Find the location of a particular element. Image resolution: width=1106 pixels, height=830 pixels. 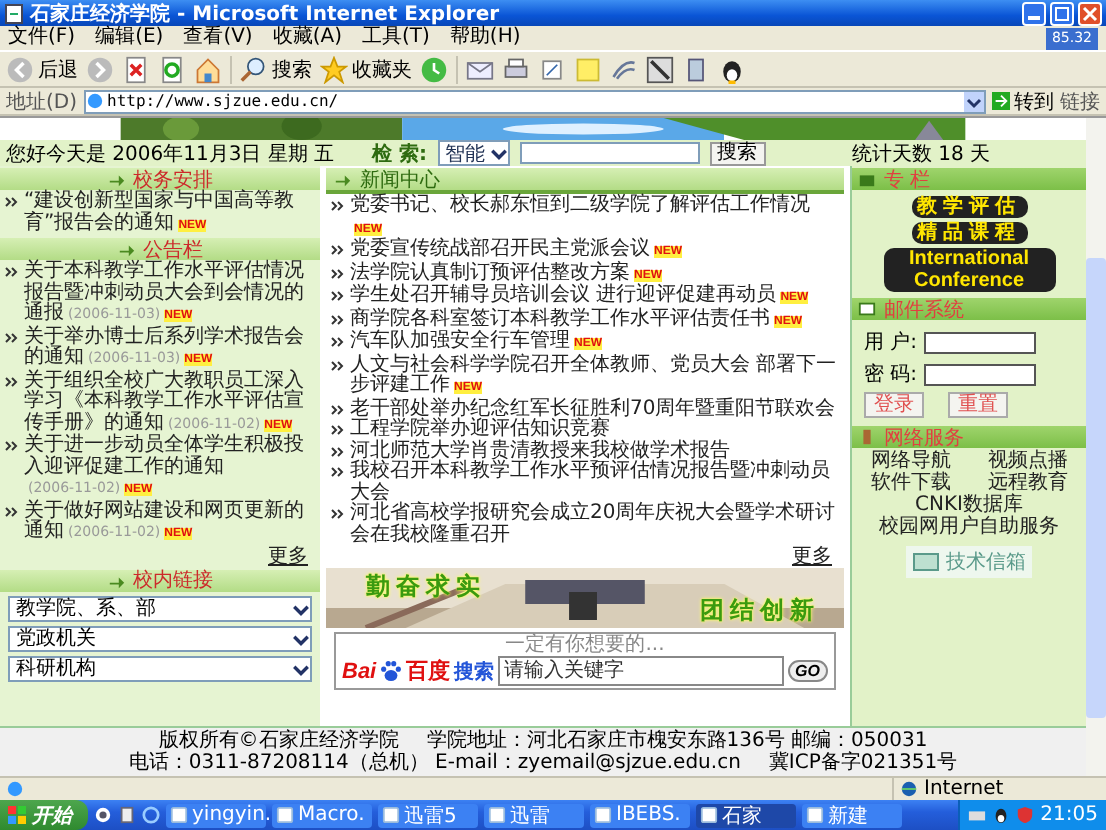

taskbar-button: Macro. is located at coordinates (322, 815).